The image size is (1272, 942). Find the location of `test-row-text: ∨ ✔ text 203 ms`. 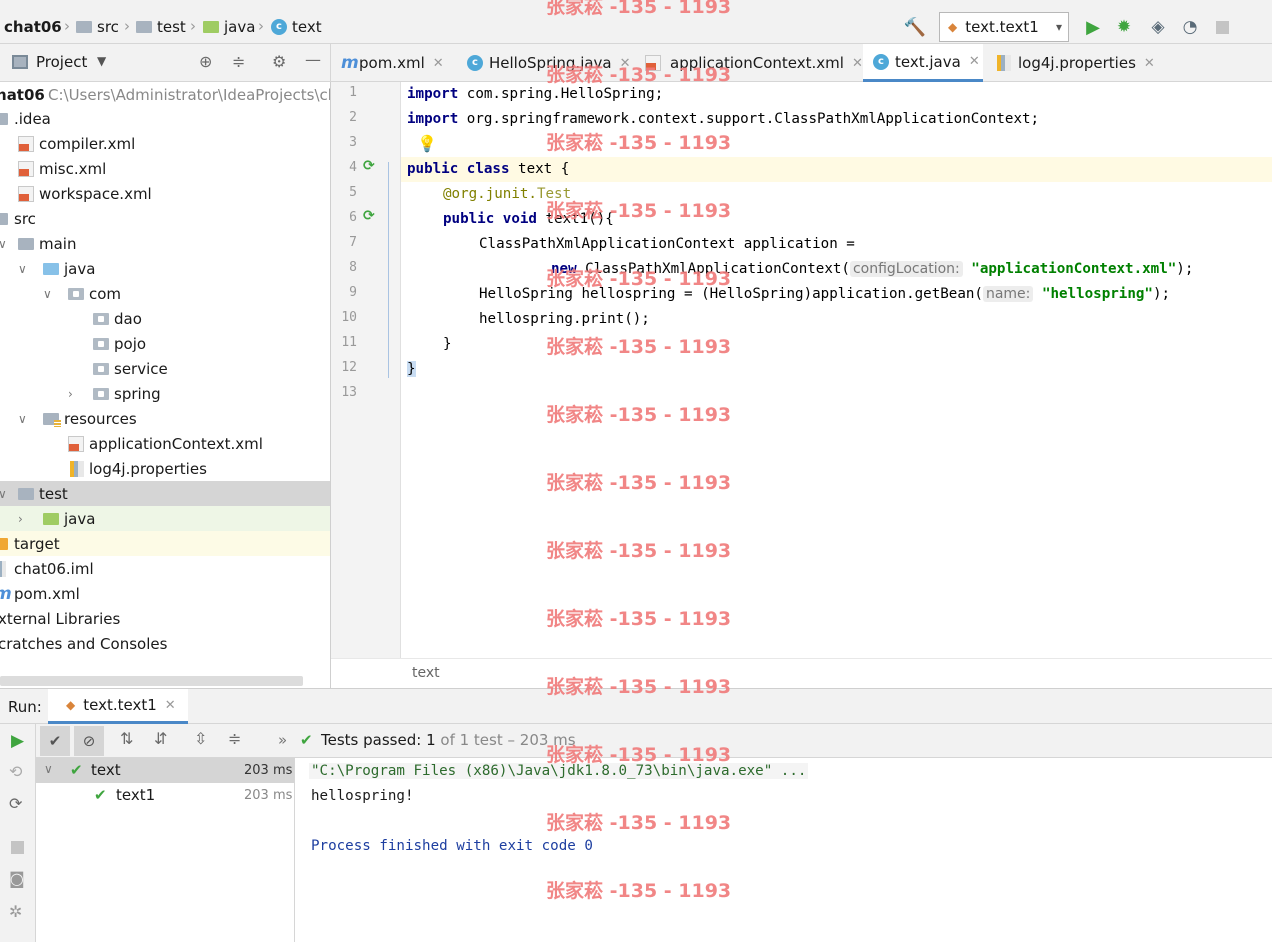

test-row-text: ∨ ✔ text 203 ms is located at coordinates (165, 770).